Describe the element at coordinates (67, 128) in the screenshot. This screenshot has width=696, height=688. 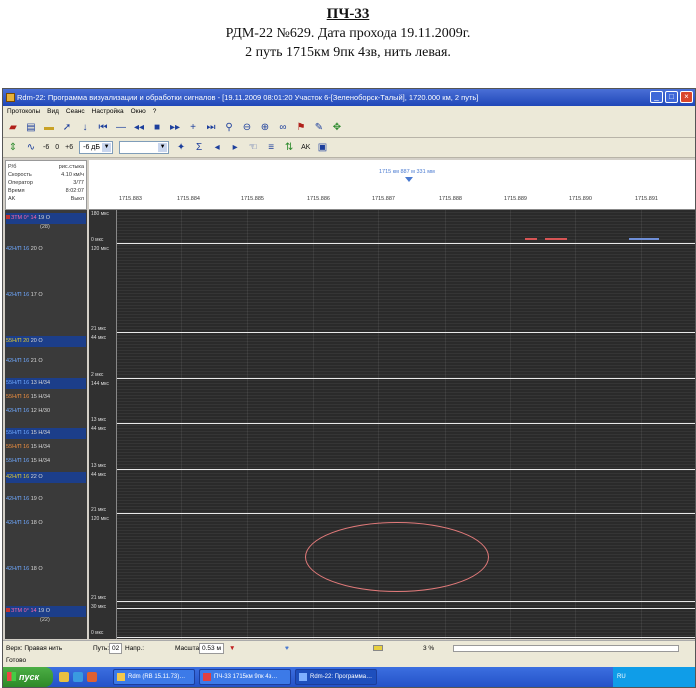
I see `export-icon: ➚` at that location.